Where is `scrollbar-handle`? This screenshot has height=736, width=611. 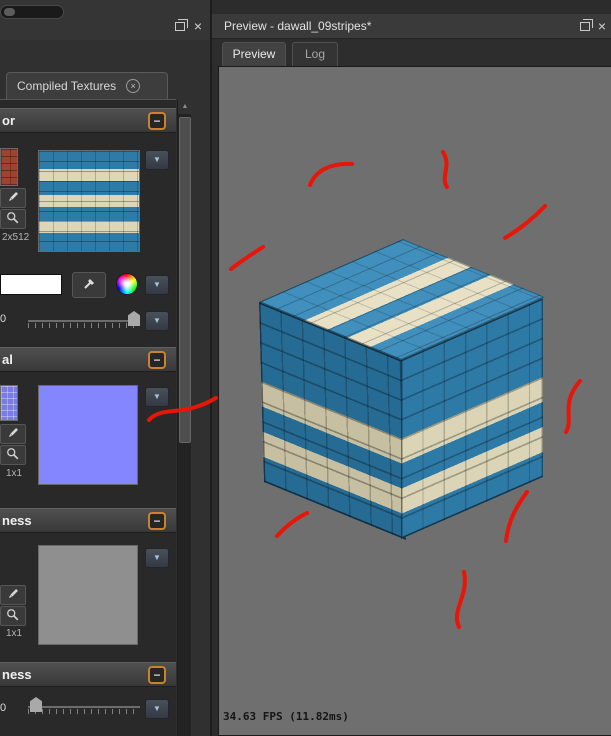
scrollbar-handle is located at coordinates (185, 280).